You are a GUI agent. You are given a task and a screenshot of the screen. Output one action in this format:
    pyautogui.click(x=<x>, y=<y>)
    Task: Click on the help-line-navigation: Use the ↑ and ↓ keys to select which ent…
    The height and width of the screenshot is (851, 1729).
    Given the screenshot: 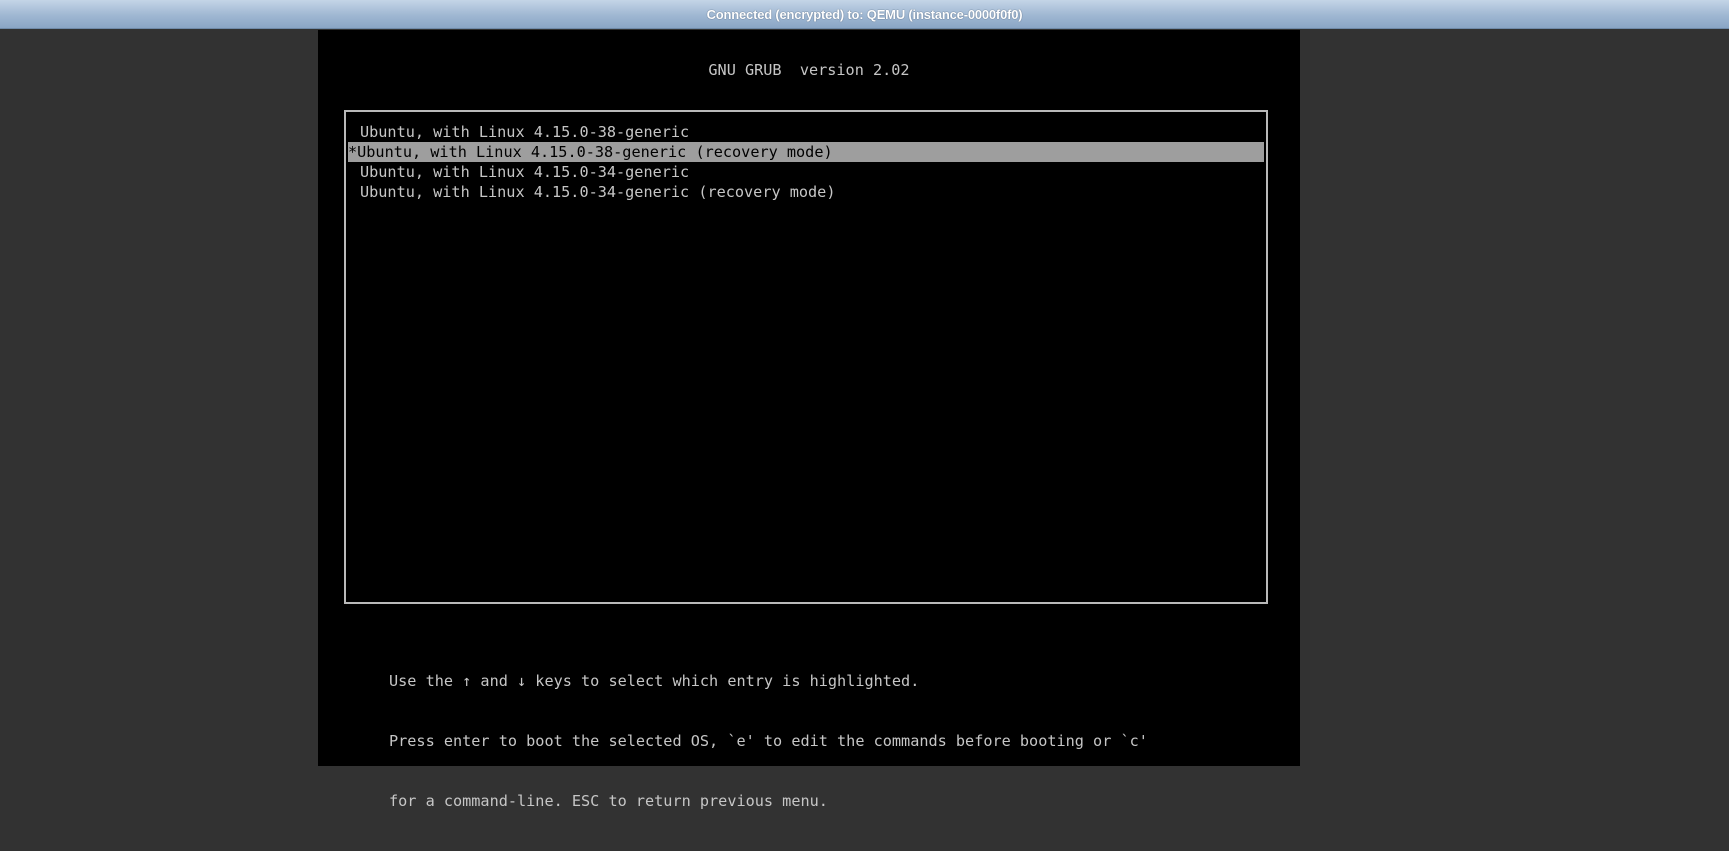 What is the action you would take?
    pyautogui.click(x=654, y=681)
    